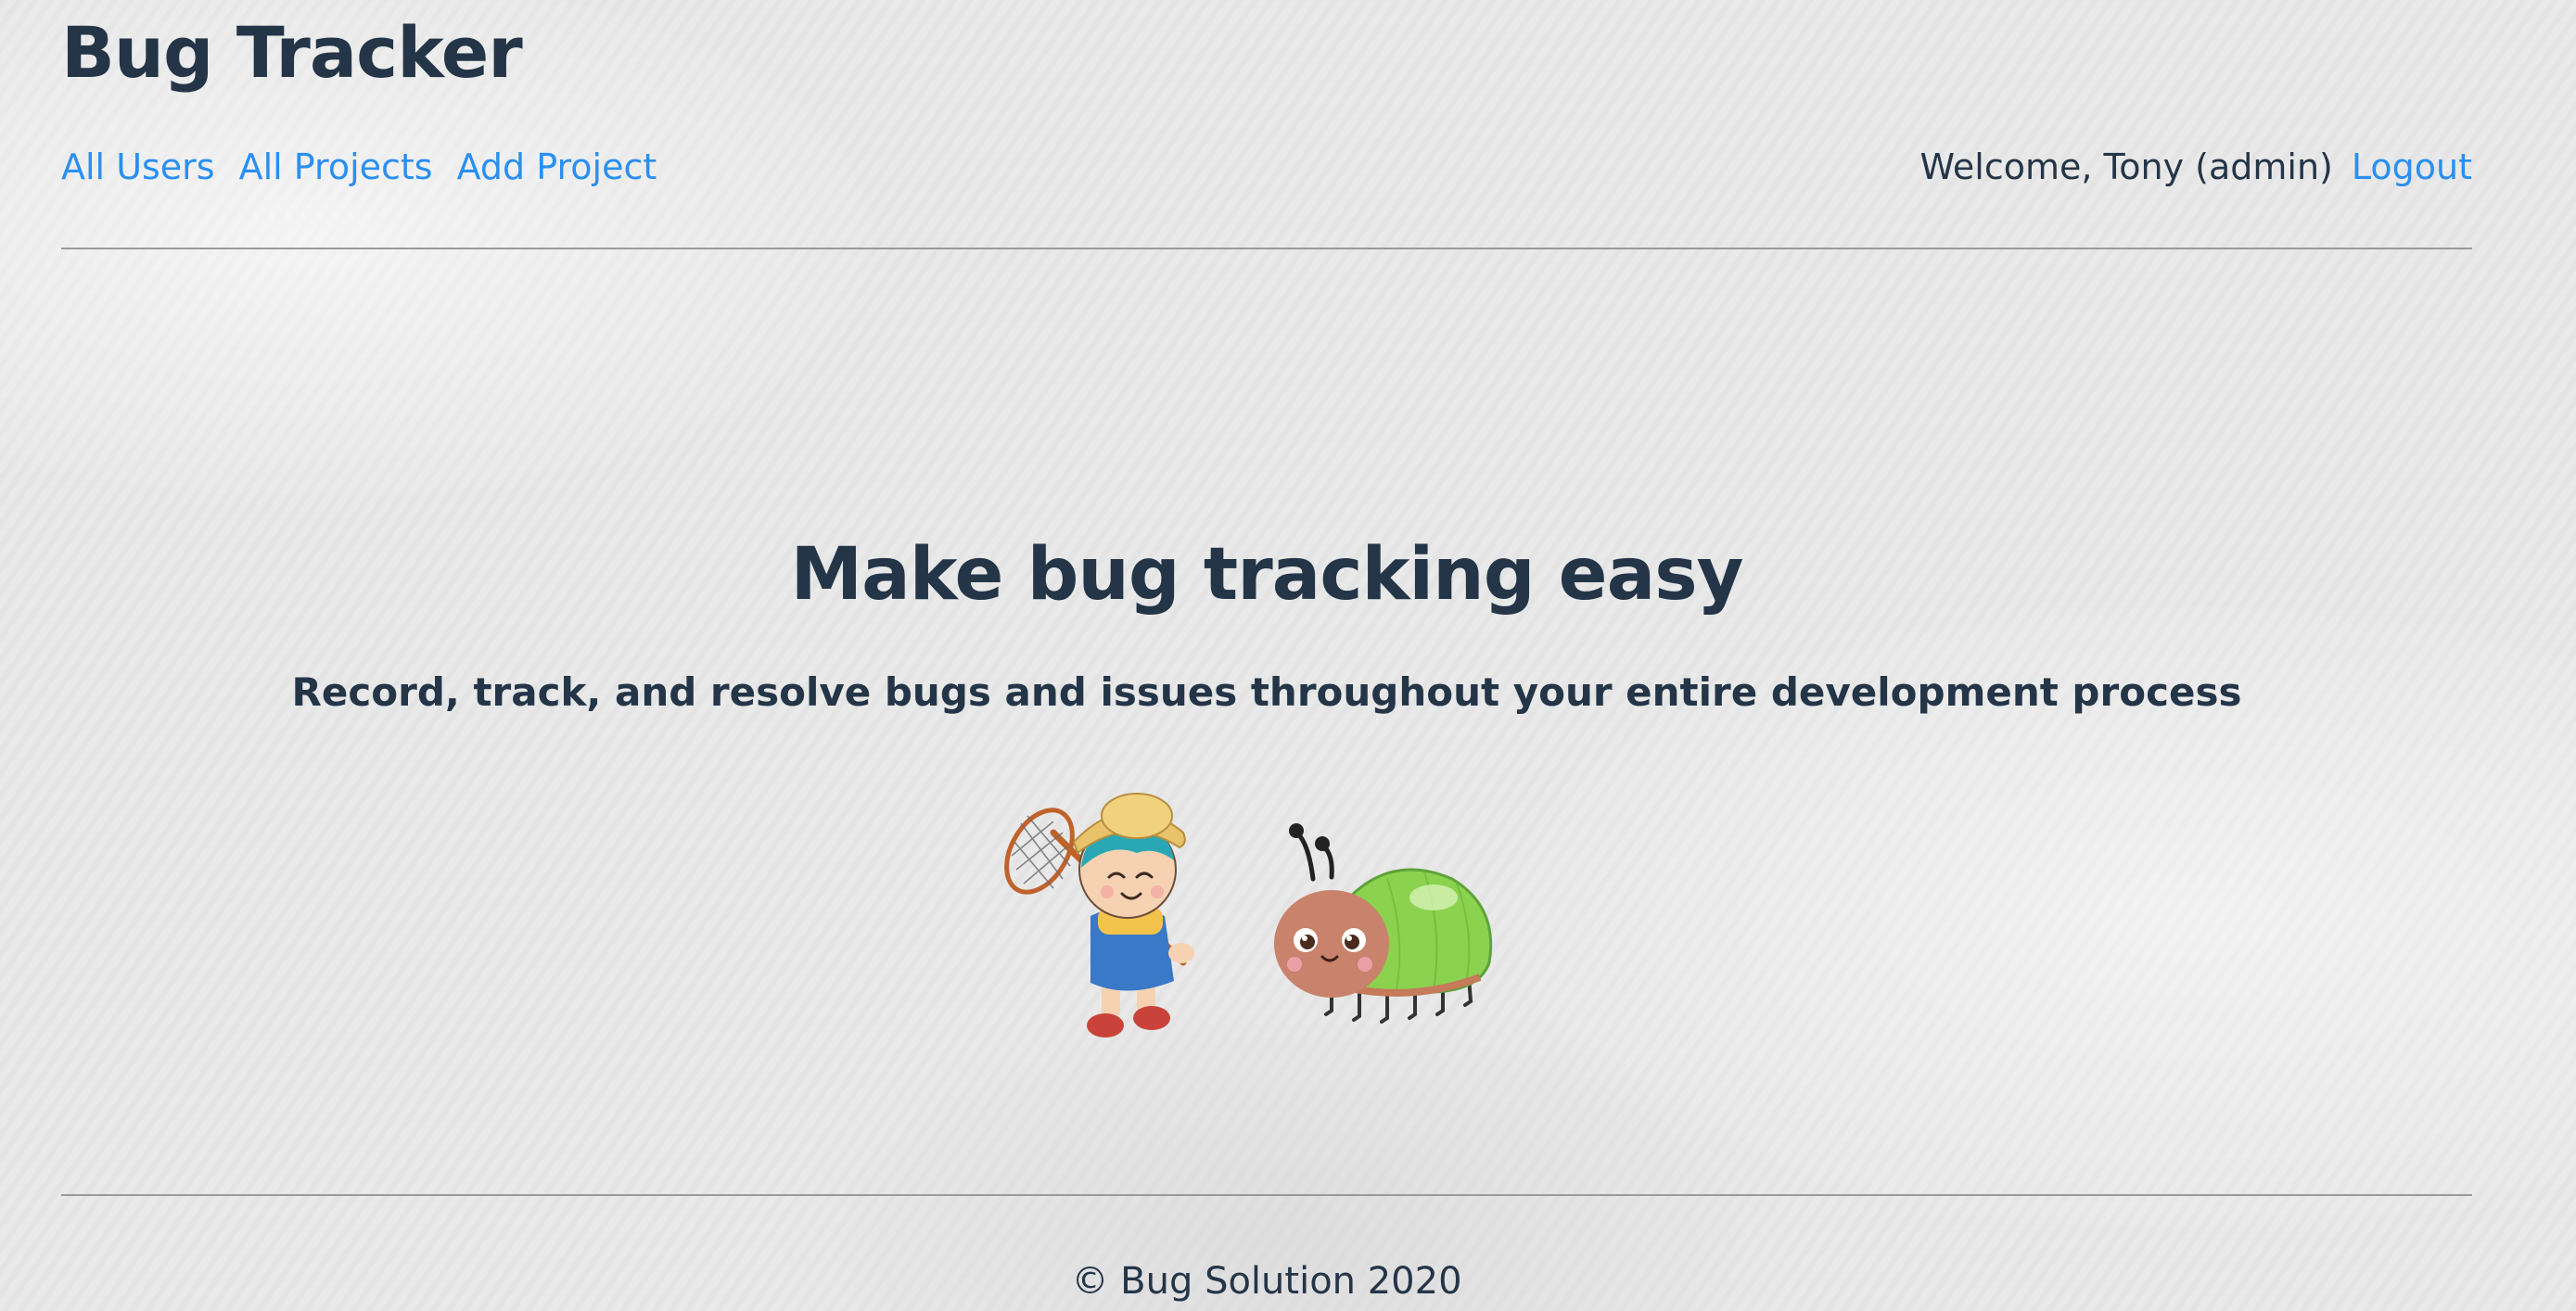 The height and width of the screenshot is (1311, 2576). Describe the element at coordinates (1266, 575) in the screenshot. I see `hero-title: Make bug tracking easy` at that location.